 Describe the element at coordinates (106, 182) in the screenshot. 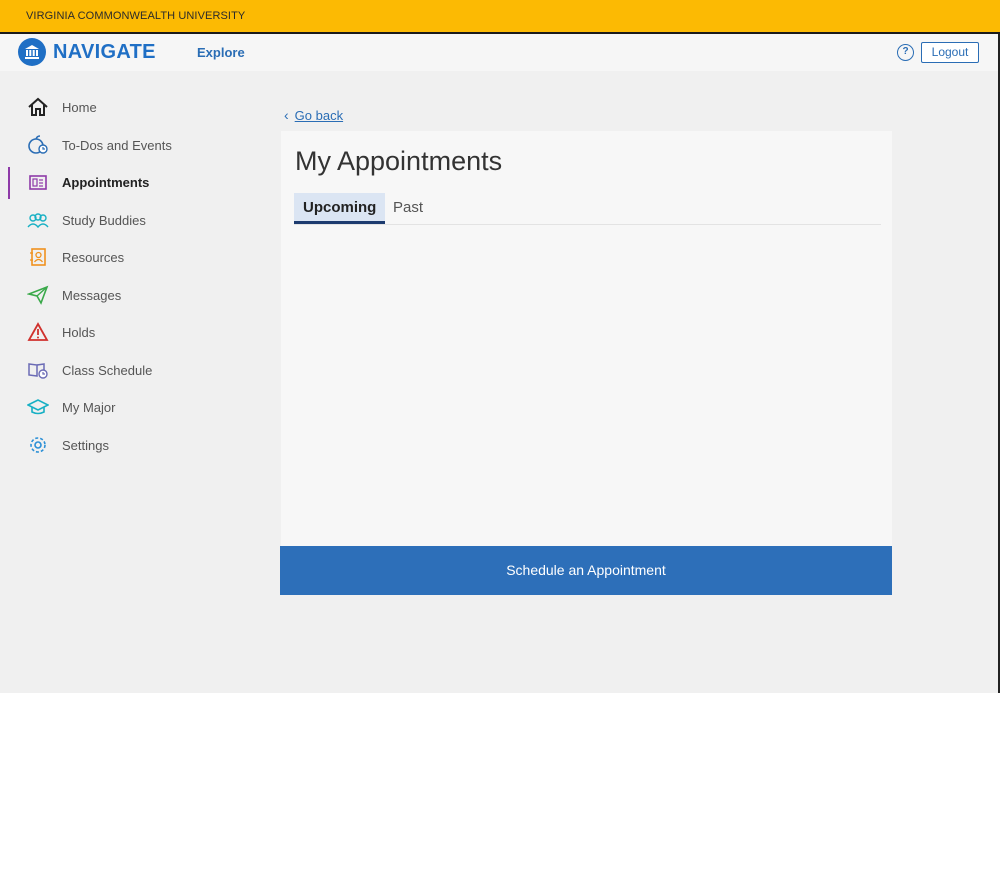

I see `sidebar-item-label: Appointments` at that location.